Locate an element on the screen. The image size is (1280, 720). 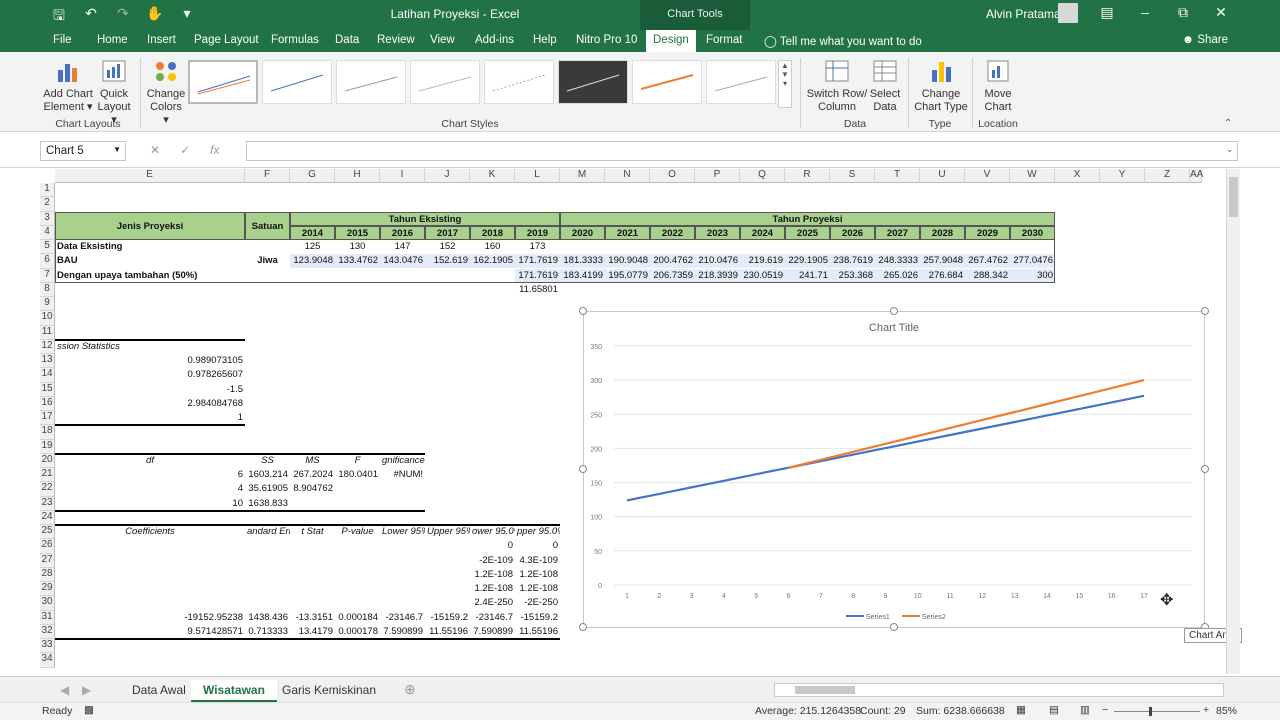
cell: 265.026 is located at coordinates (897, 275).